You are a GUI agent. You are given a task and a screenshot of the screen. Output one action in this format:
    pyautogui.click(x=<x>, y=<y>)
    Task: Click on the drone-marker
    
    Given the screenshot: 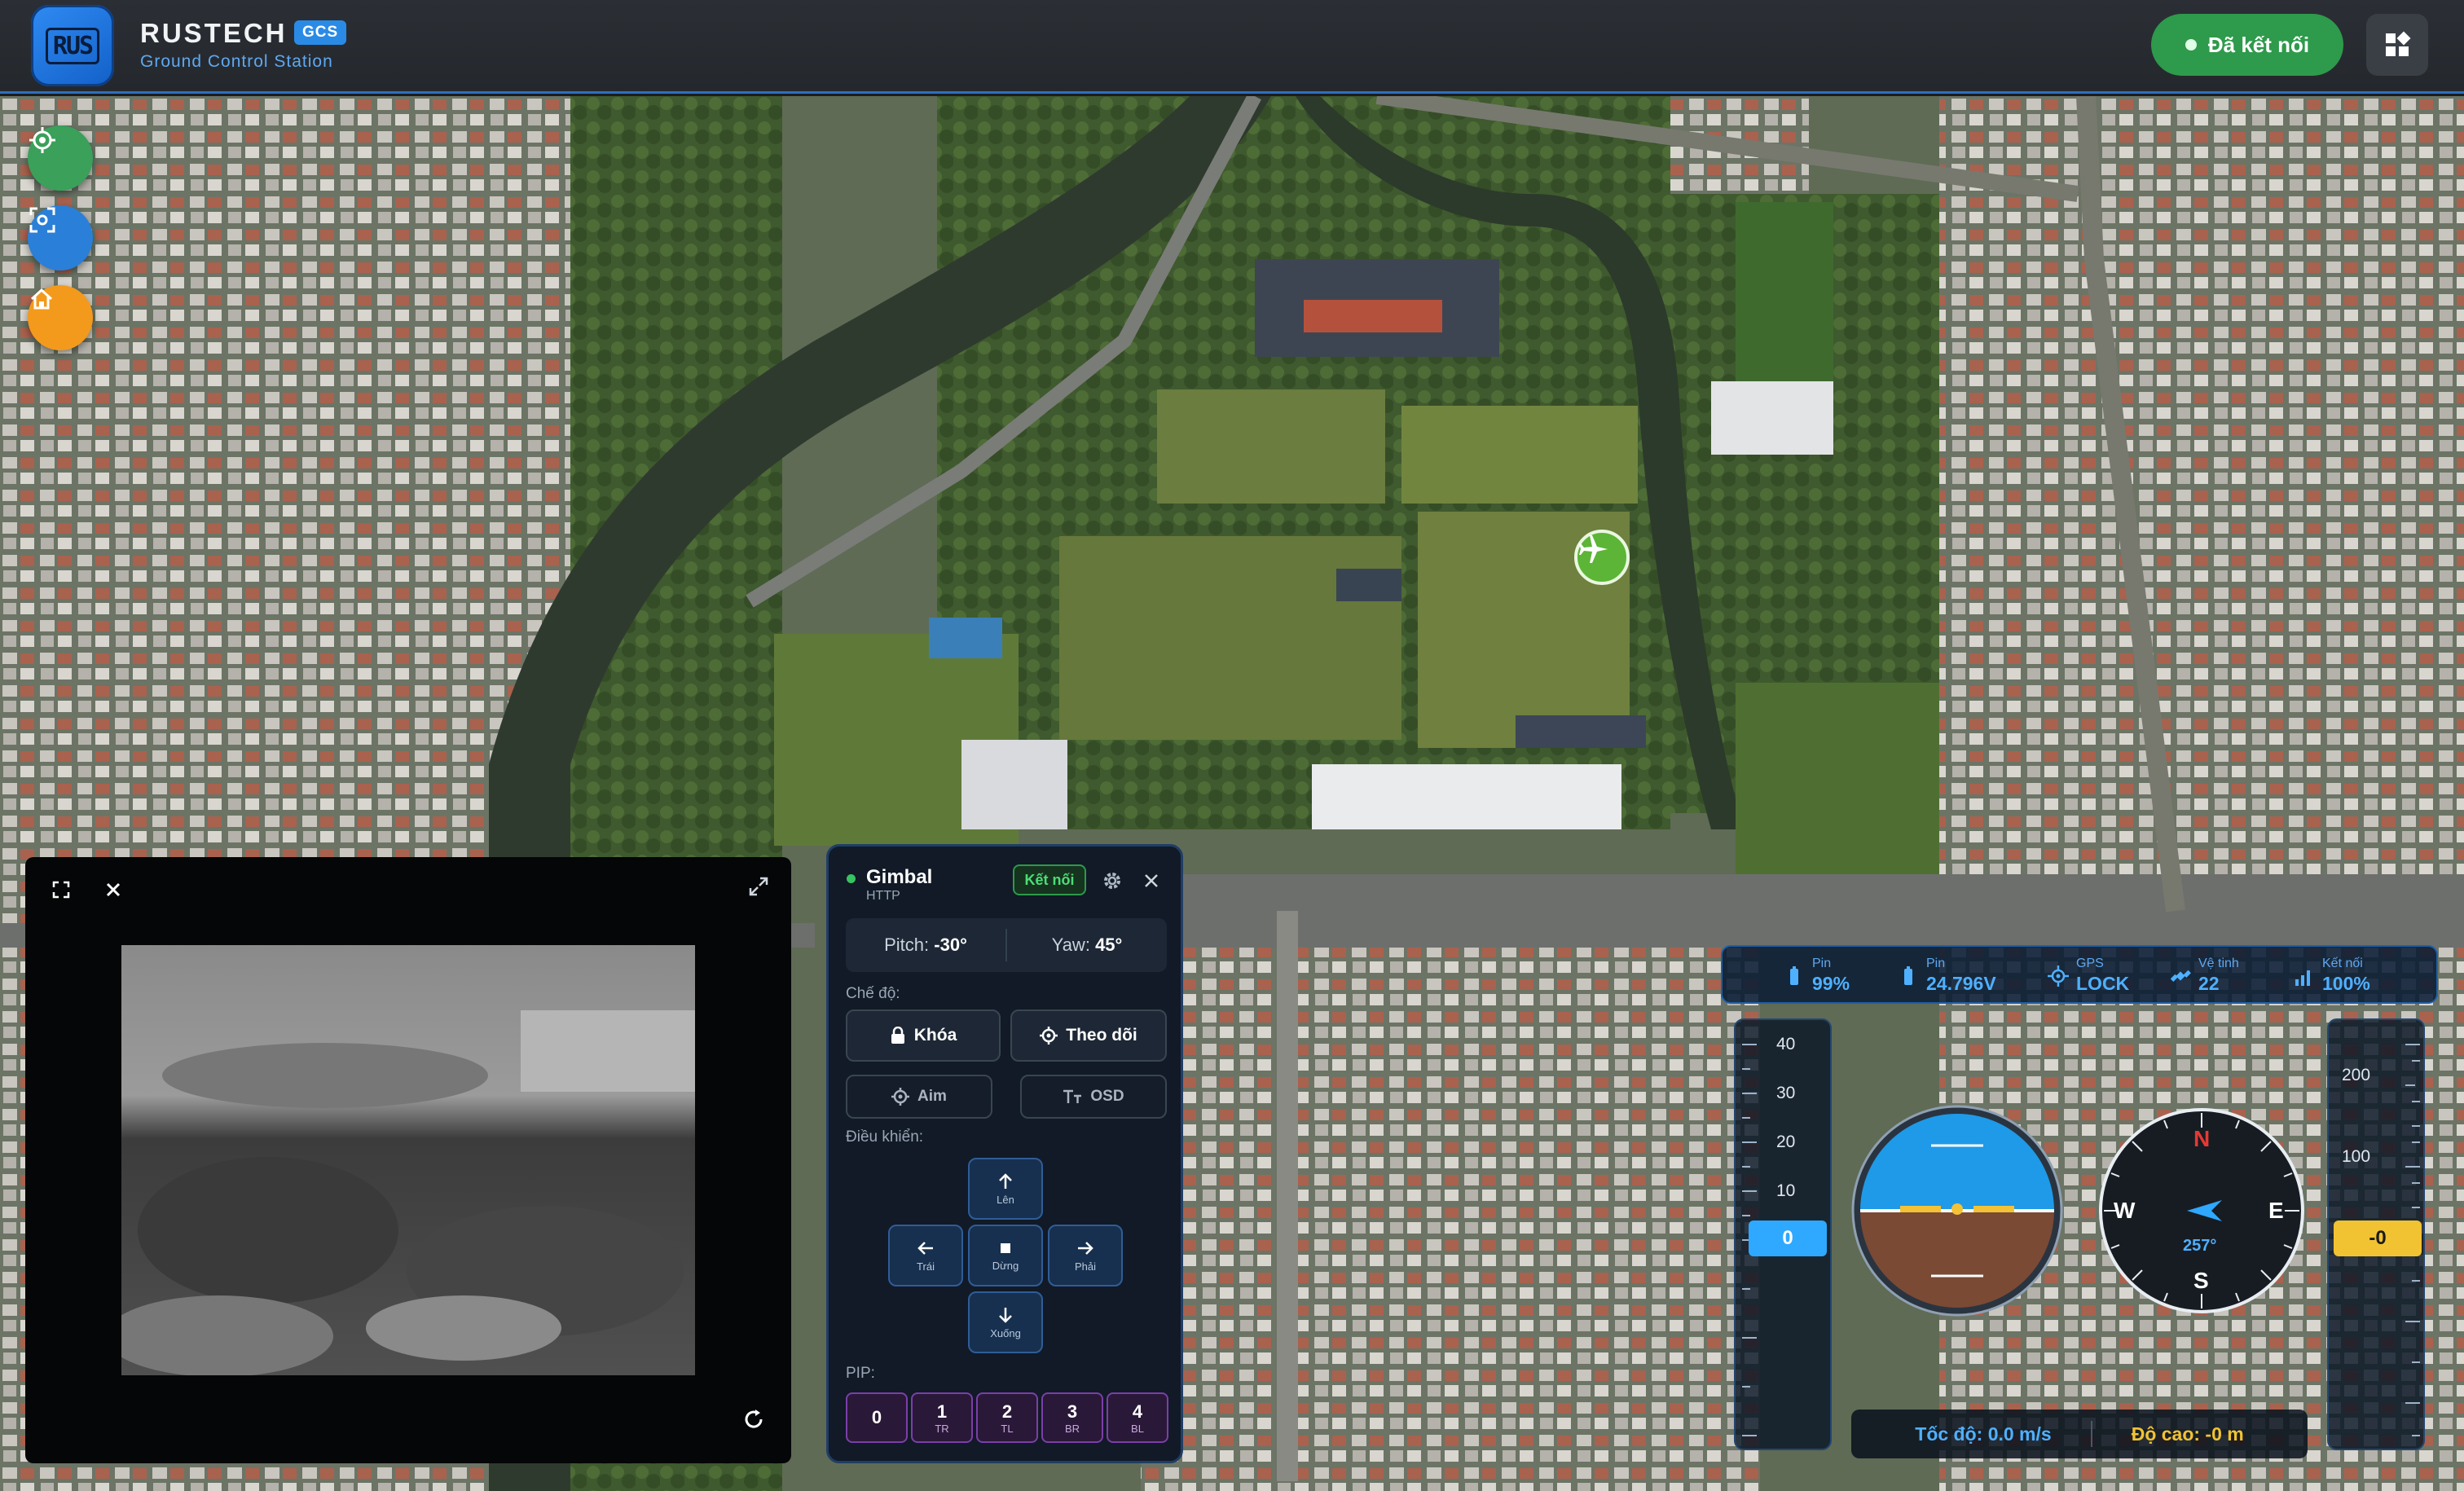 What is the action you would take?
    pyautogui.click(x=1602, y=557)
    